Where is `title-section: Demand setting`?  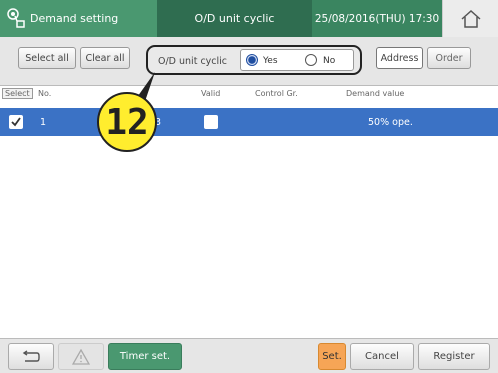 title-section: Demand setting is located at coordinates (78, 18).